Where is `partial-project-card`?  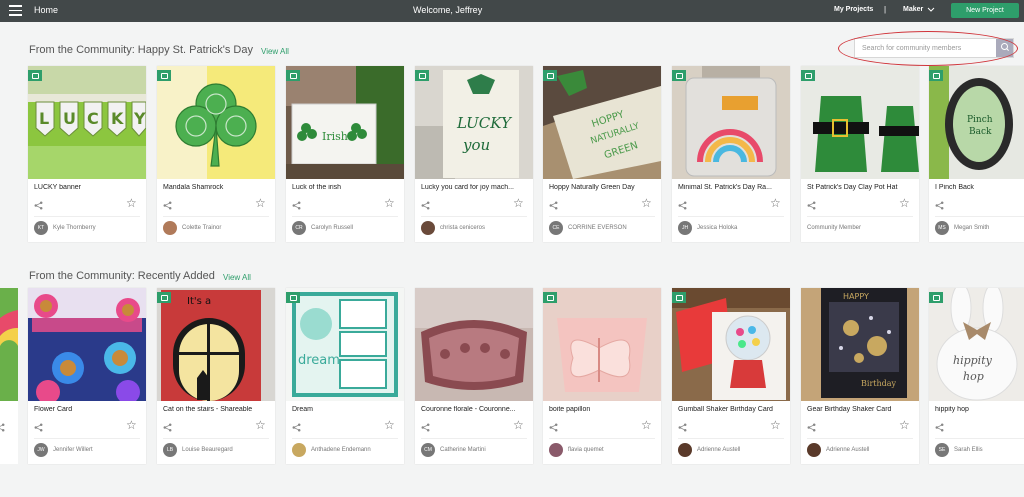
partial-project-card is located at coordinates (9, 376).